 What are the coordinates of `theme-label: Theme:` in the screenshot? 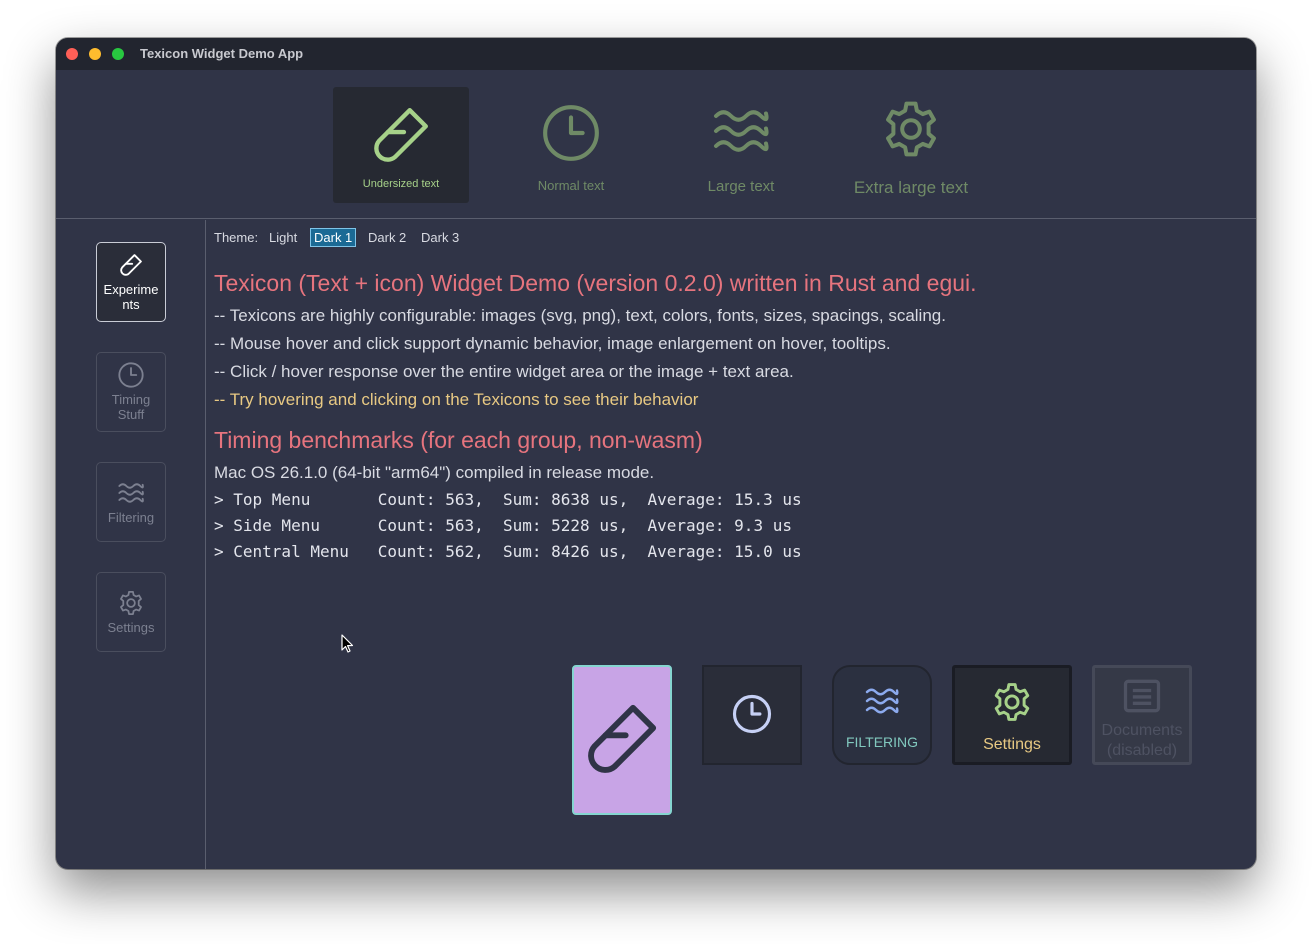 It's located at (236, 237).